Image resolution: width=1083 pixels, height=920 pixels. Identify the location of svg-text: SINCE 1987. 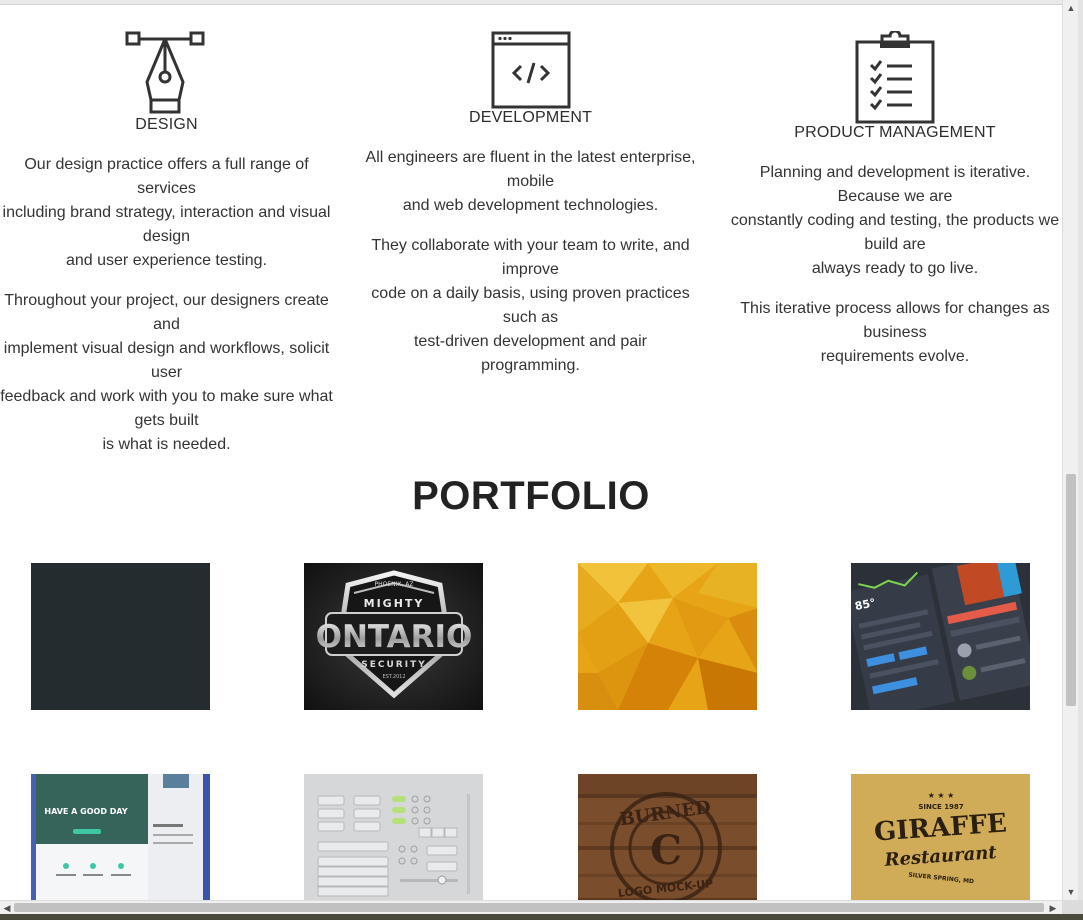
(940, 807).